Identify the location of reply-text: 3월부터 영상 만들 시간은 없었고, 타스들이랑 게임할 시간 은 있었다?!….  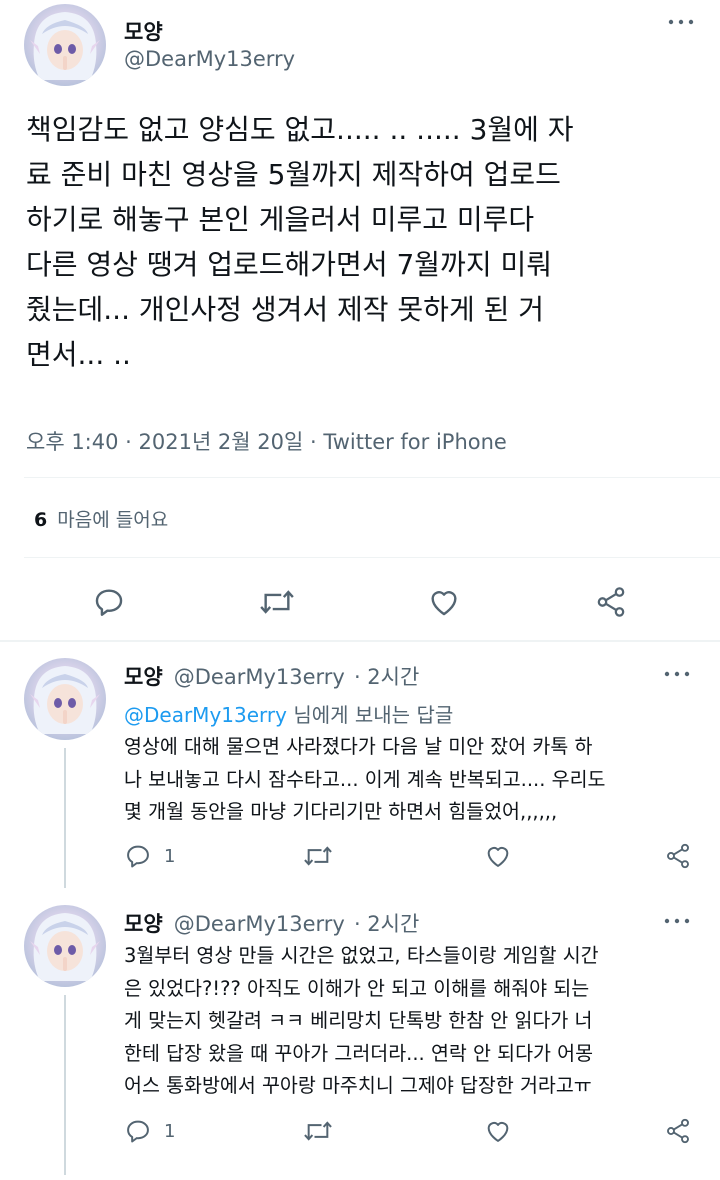
(361, 1020).